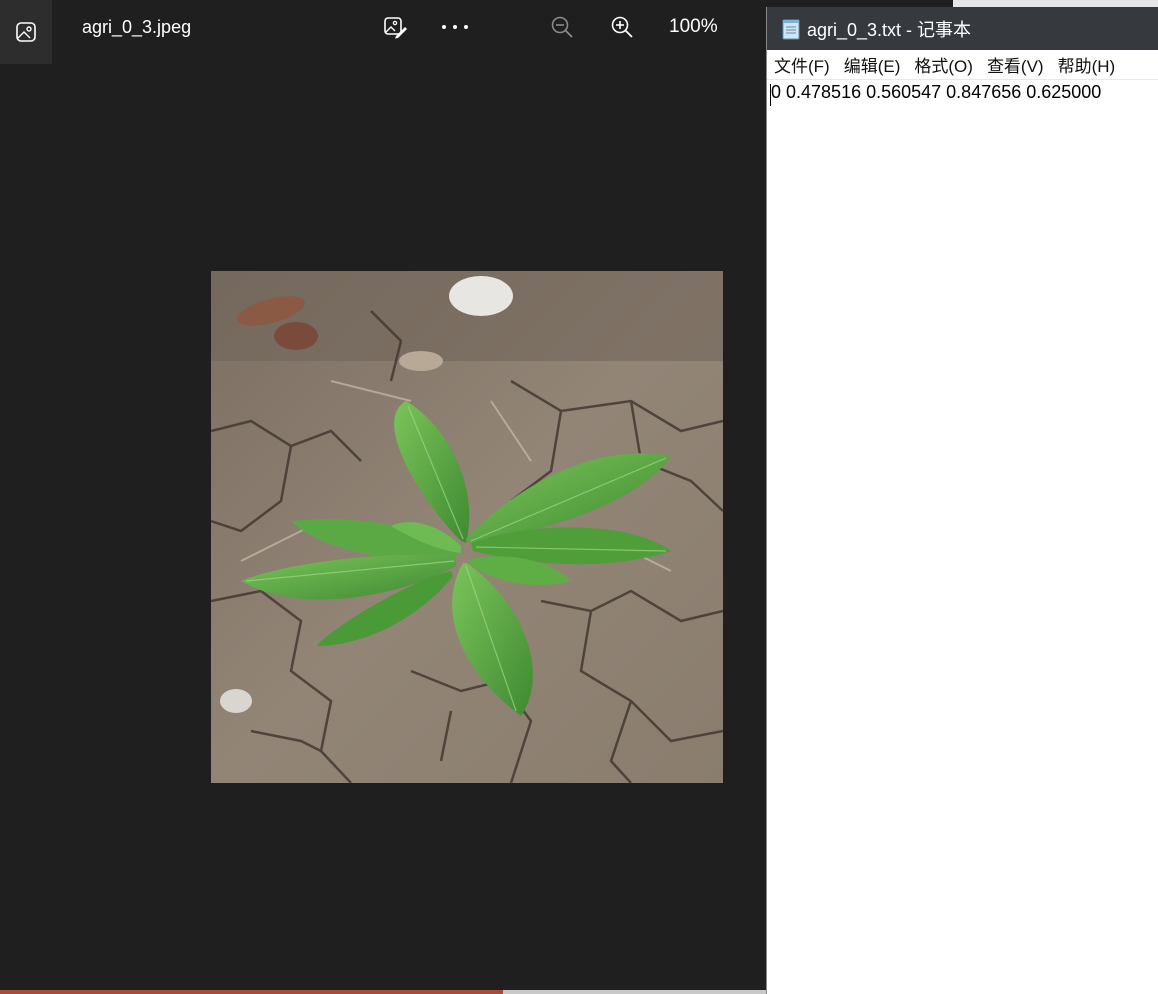  Describe the element at coordinates (251, 992) in the screenshot. I see `taskbar-strip` at that location.